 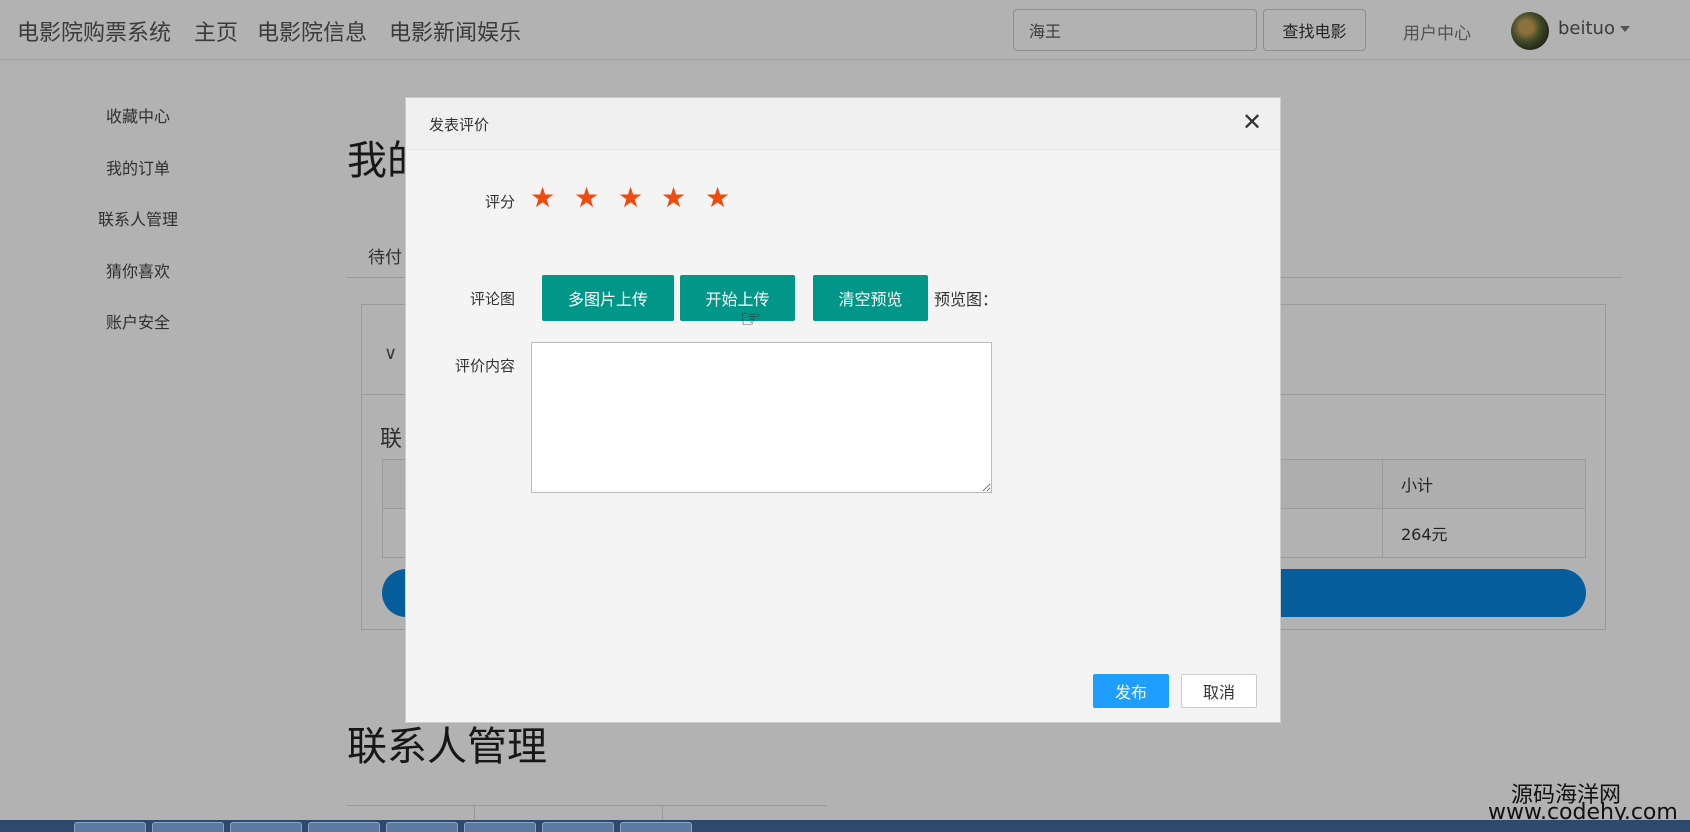 What do you see at coordinates (484, 366) in the screenshot?
I see `content-label: 评价内容` at bounding box center [484, 366].